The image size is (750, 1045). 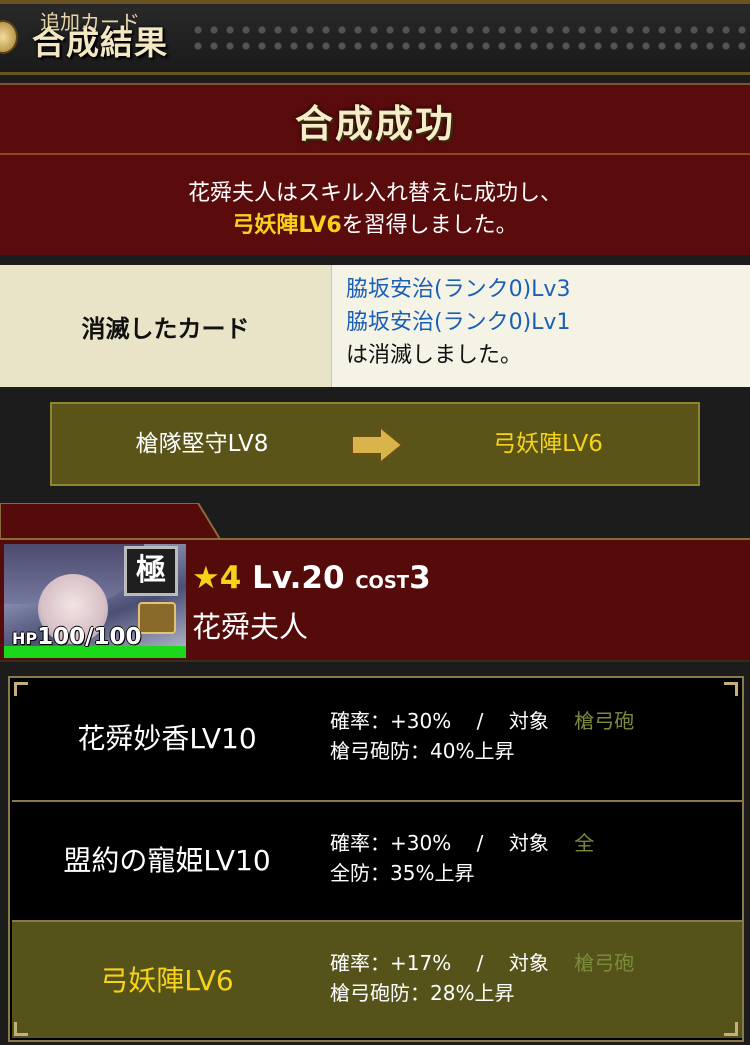 I want to click on cost-label: COST, so click(x=382, y=582).